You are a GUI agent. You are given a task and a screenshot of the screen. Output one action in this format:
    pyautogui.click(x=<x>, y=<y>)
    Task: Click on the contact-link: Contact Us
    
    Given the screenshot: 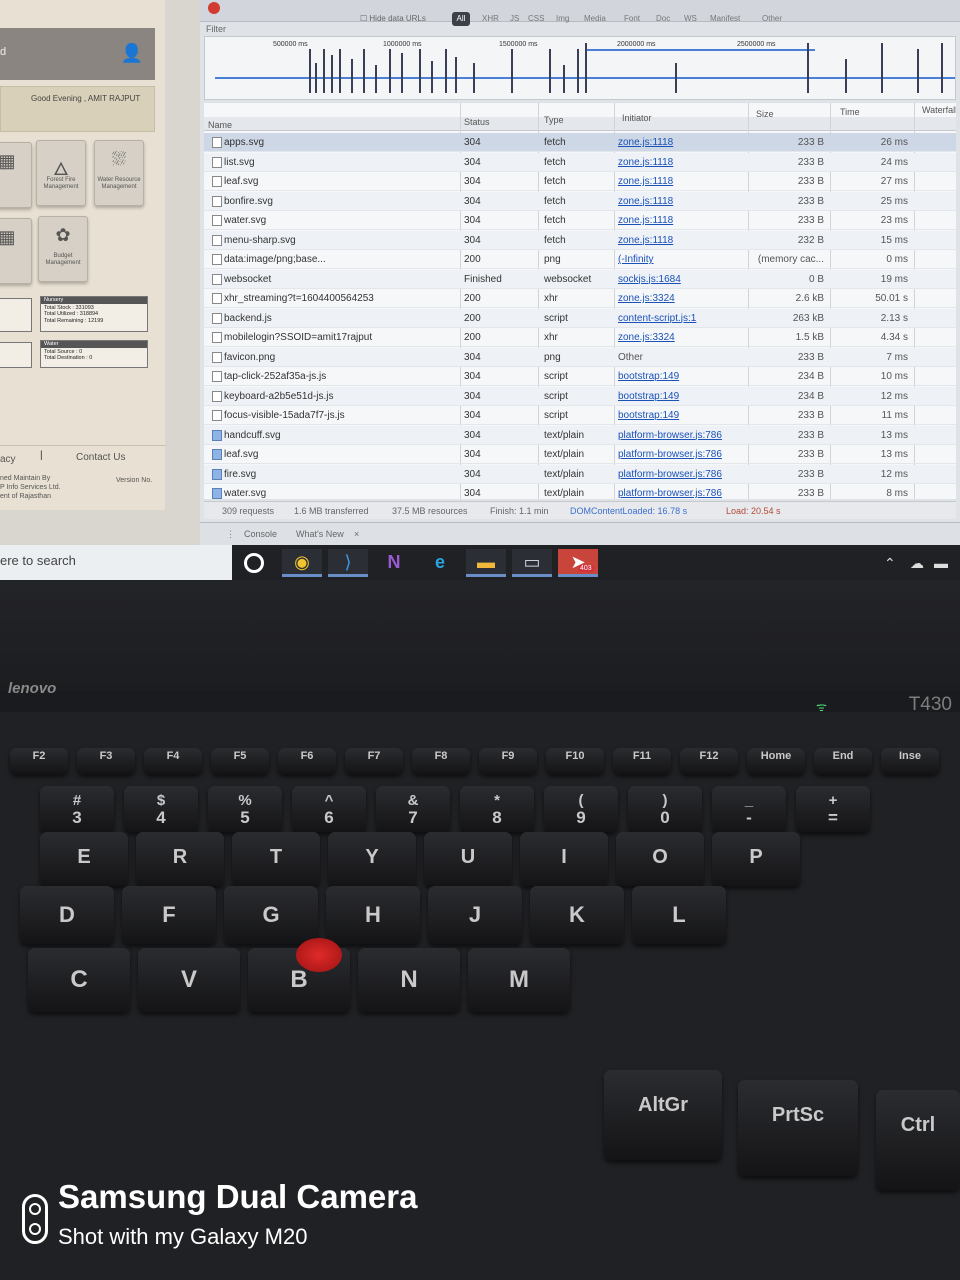 What is the action you would take?
    pyautogui.click(x=100, y=457)
    